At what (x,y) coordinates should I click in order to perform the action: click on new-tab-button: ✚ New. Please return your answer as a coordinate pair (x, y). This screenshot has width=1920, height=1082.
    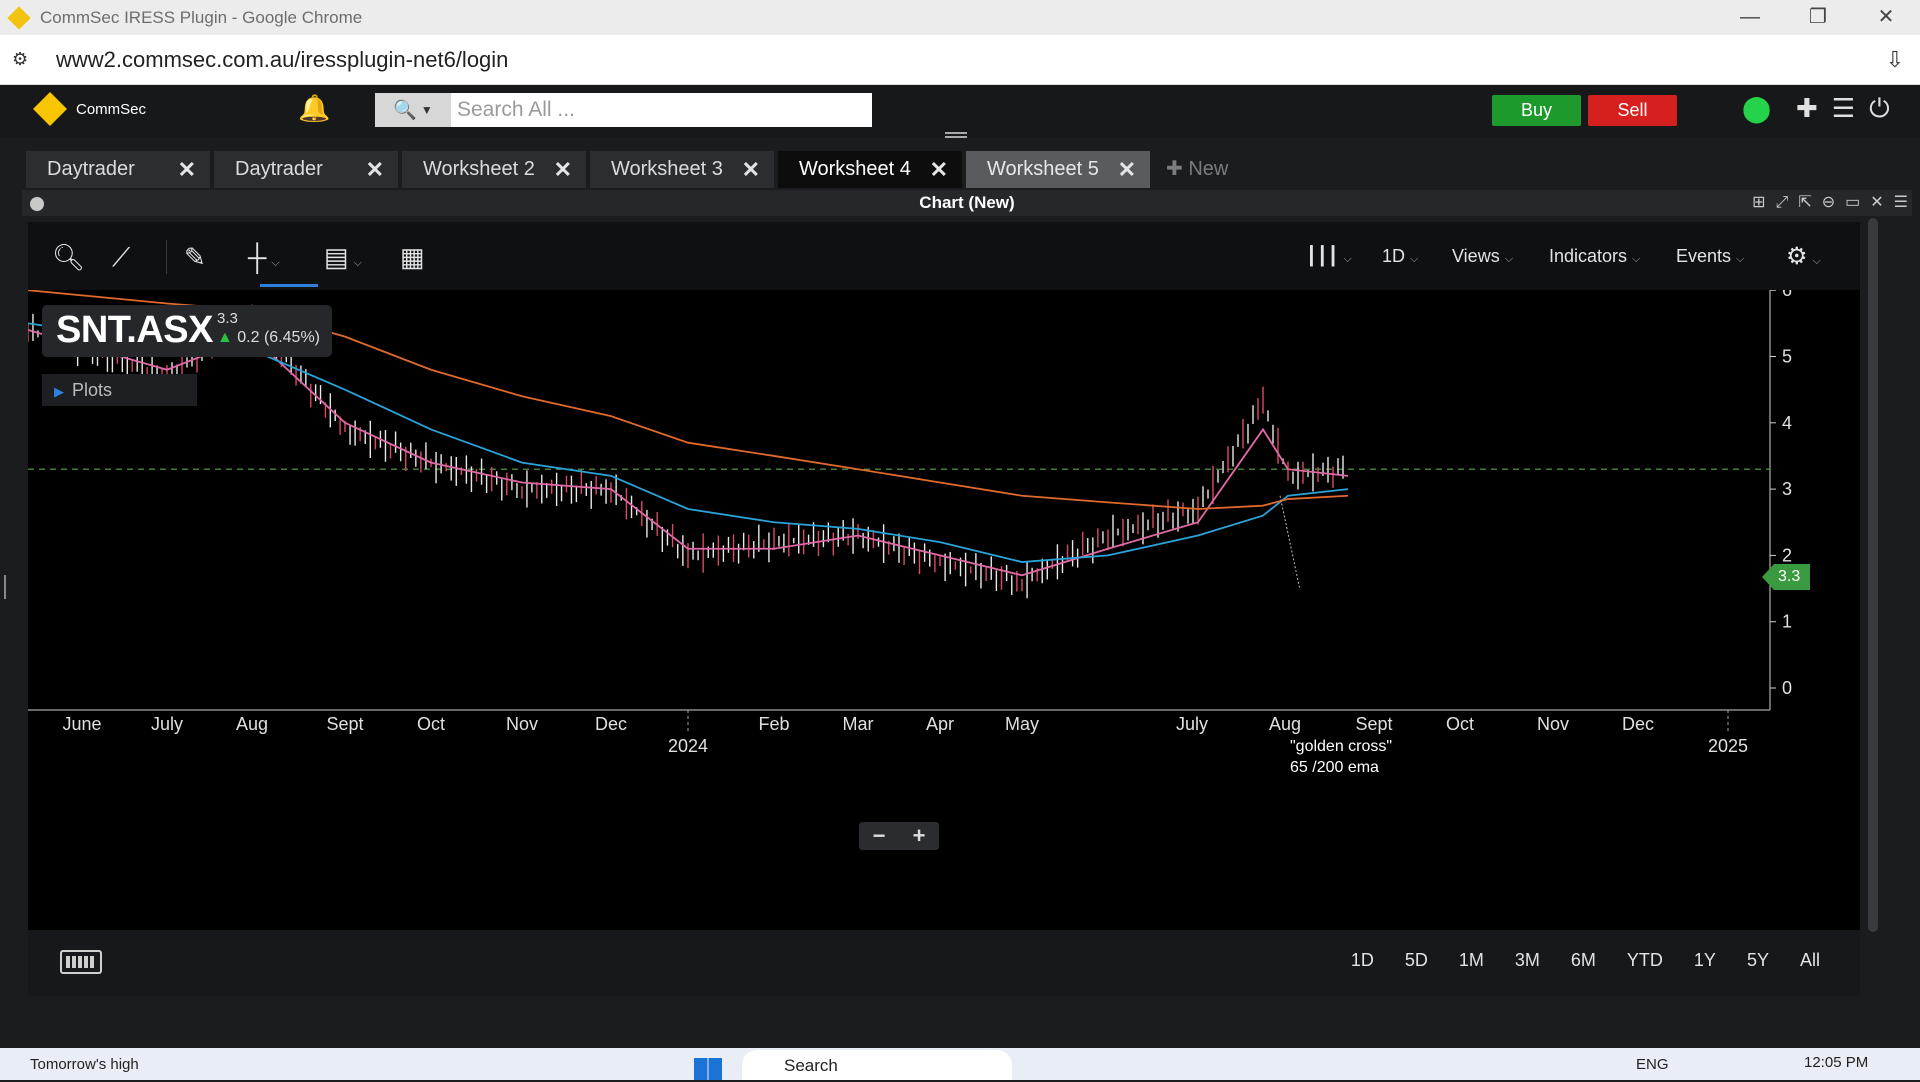
    Looking at the image, I should click on (1191, 169).